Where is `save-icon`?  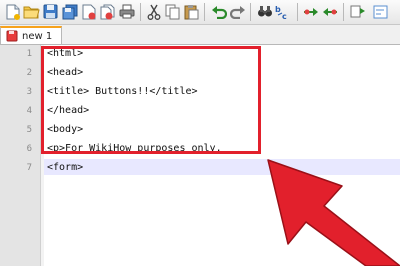
save-icon is located at coordinates (50, 11).